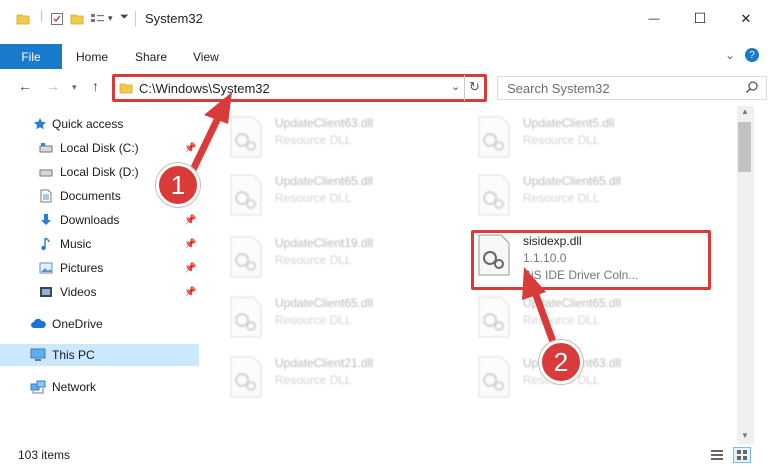 This screenshot has width=769, height=475. I want to click on file-name: UpdateClient21.dll, so click(324, 363).